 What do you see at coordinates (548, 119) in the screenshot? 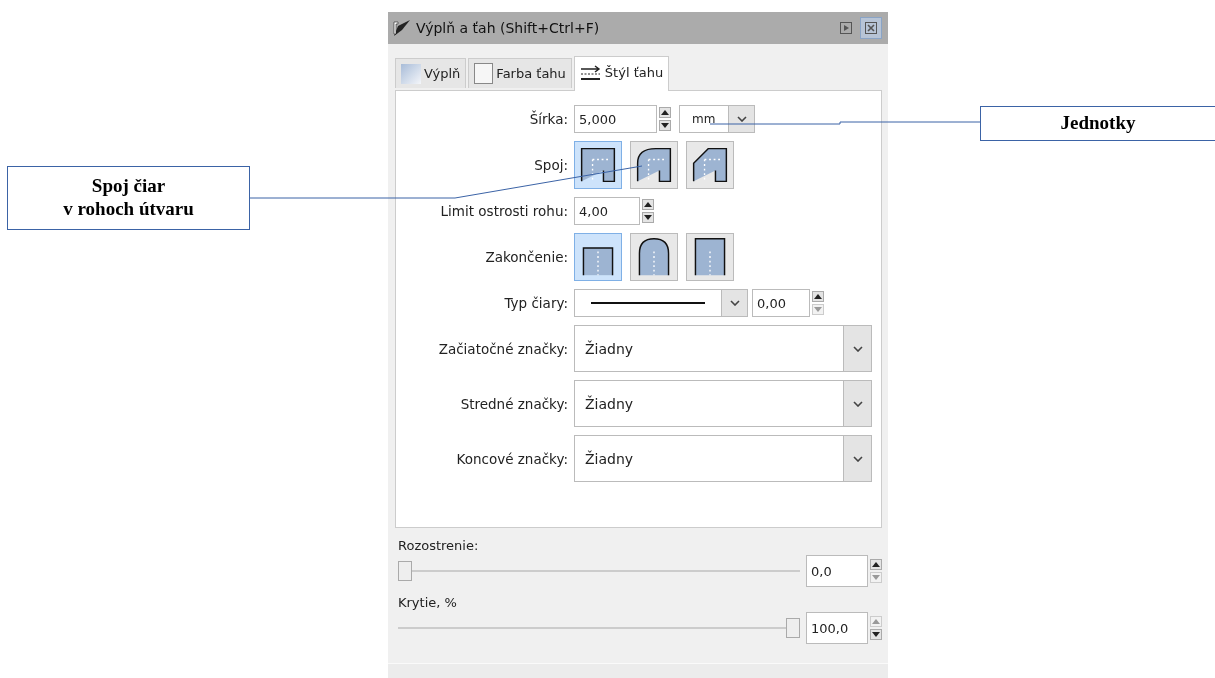
I see `width-label: Šírka:` at bounding box center [548, 119].